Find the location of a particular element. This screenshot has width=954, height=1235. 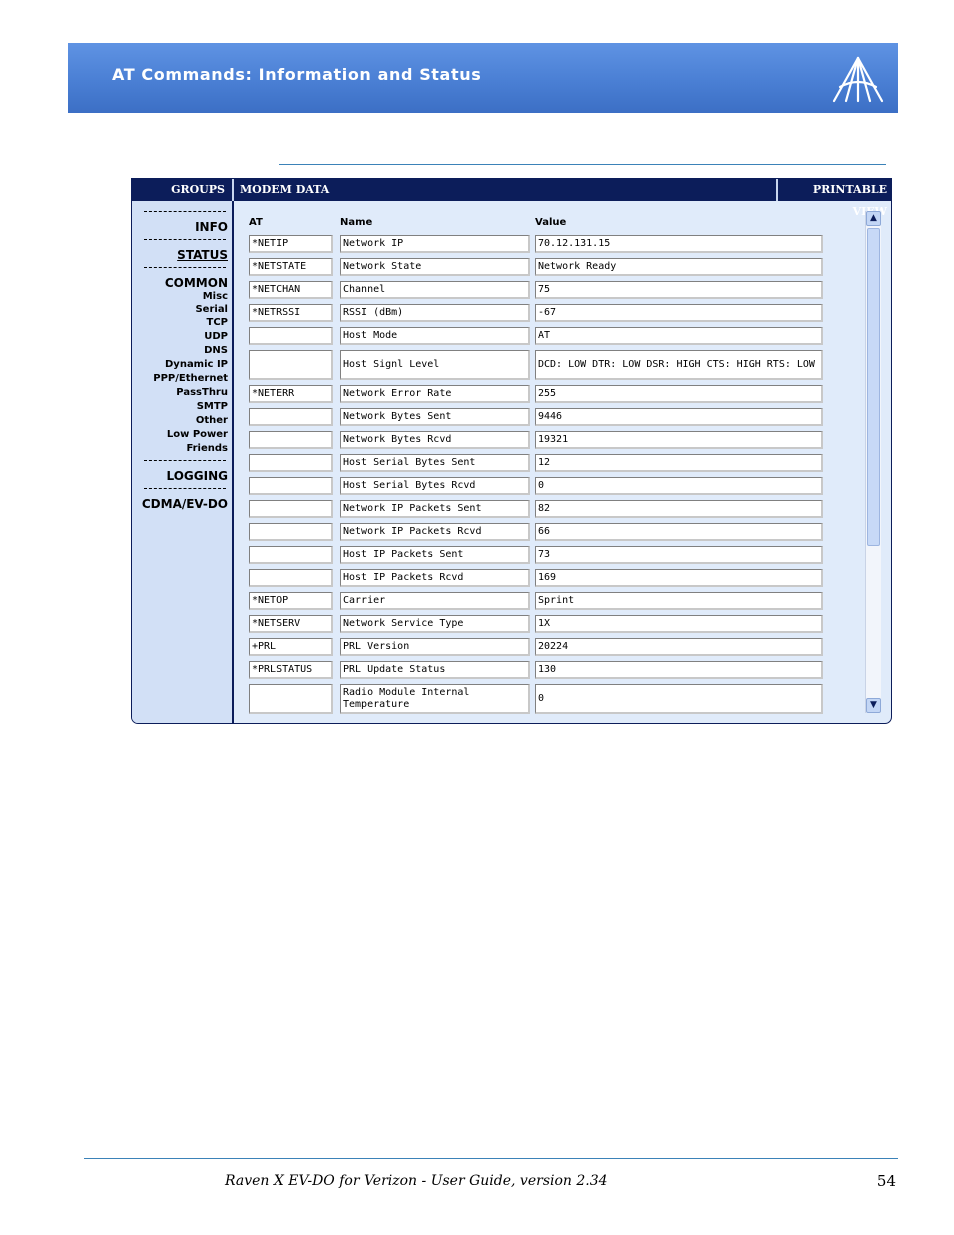

sidebar-item-misc: Misc is located at coordinates (215, 296).